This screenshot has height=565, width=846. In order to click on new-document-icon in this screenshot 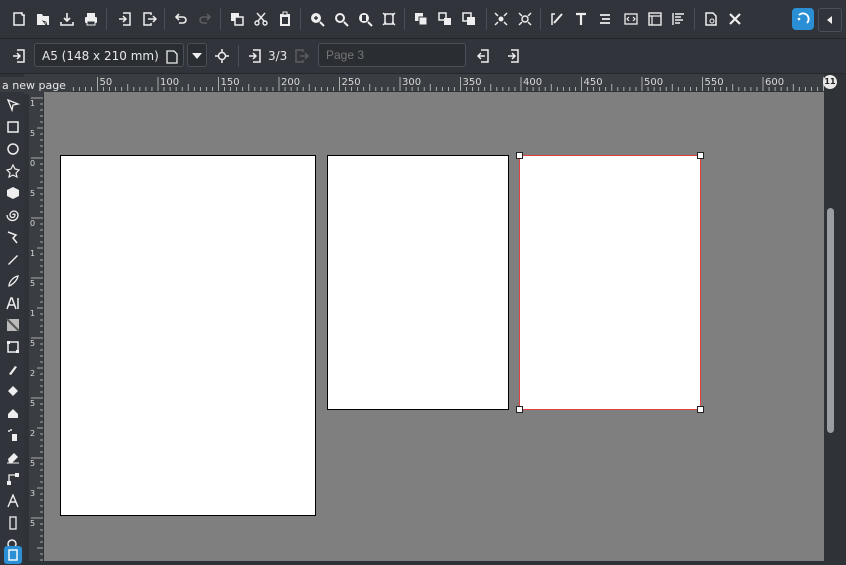, I will do `click(19, 19)`.